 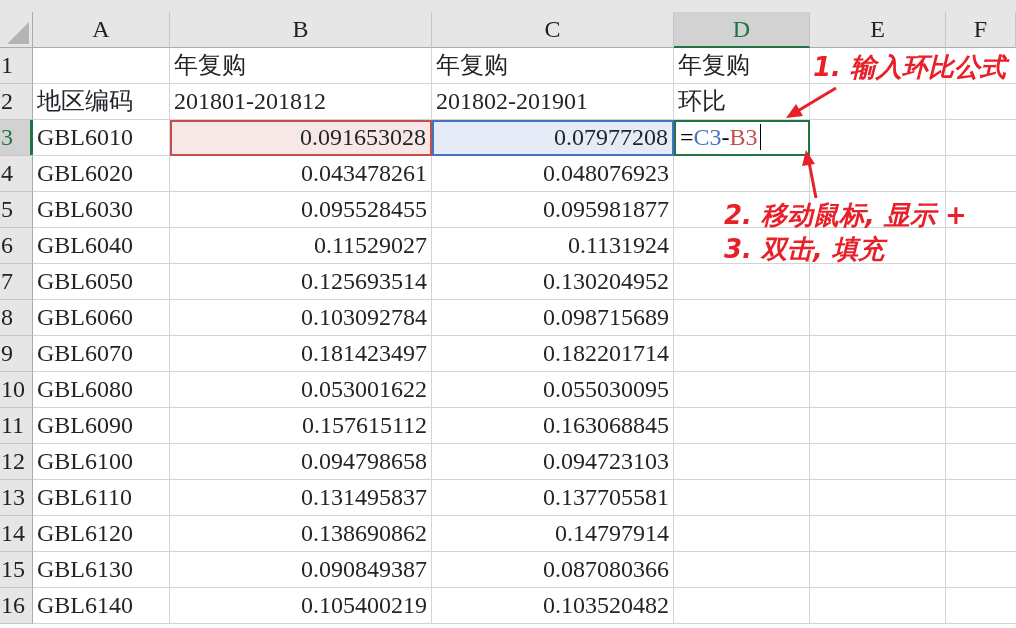 What do you see at coordinates (553, 282) in the screenshot?
I see `table-cell: 0.130204952` at bounding box center [553, 282].